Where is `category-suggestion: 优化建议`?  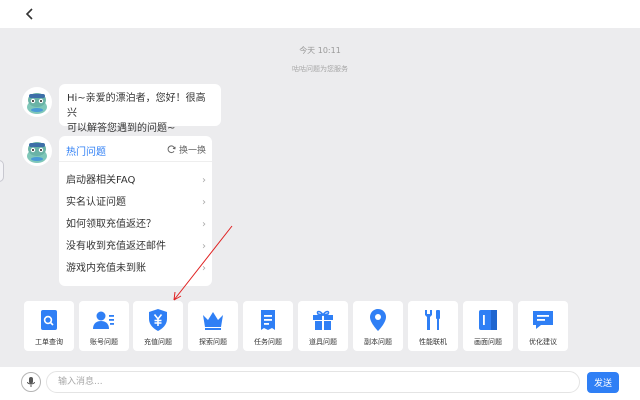 category-suggestion: 优化建议 is located at coordinates (543, 326).